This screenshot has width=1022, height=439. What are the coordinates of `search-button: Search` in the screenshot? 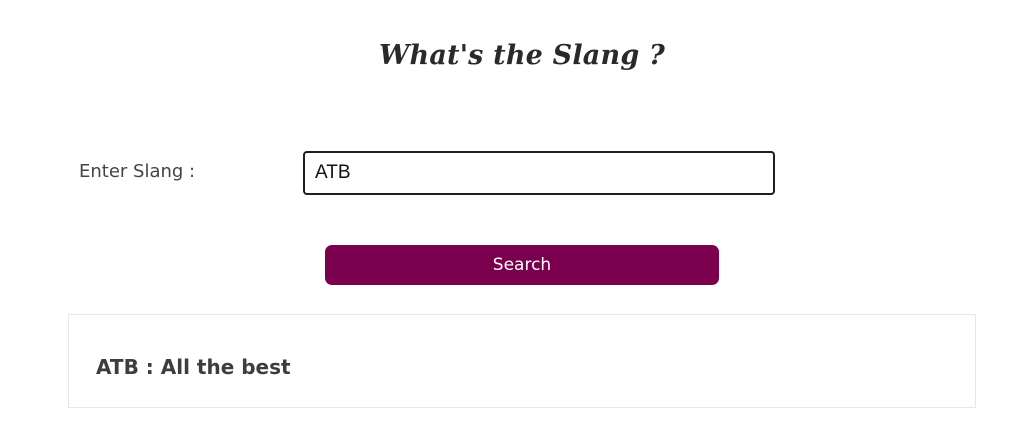 It's located at (522, 265).